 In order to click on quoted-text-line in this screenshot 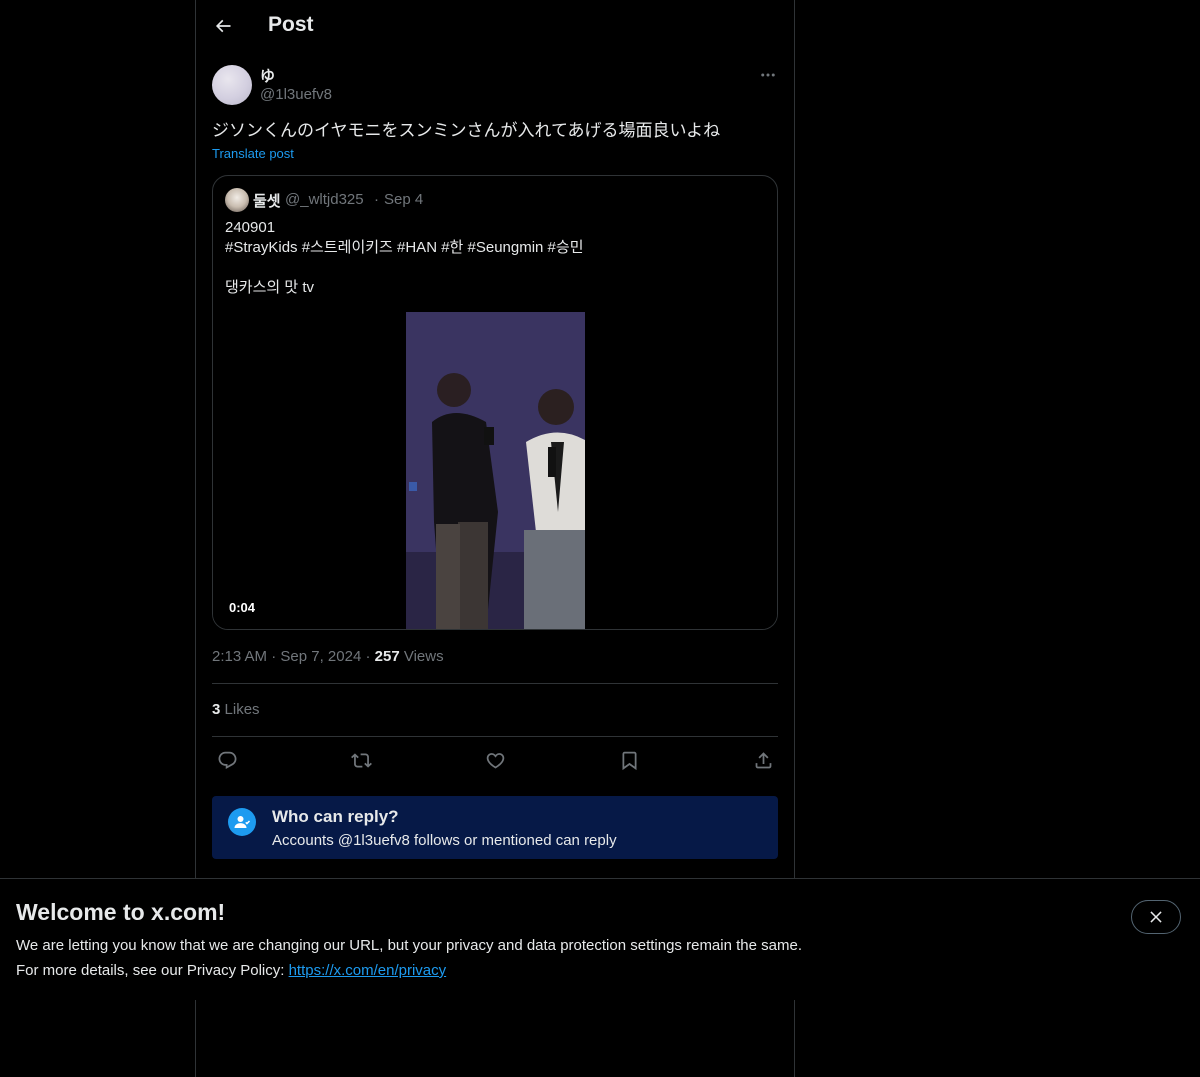, I will do `click(495, 268)`.